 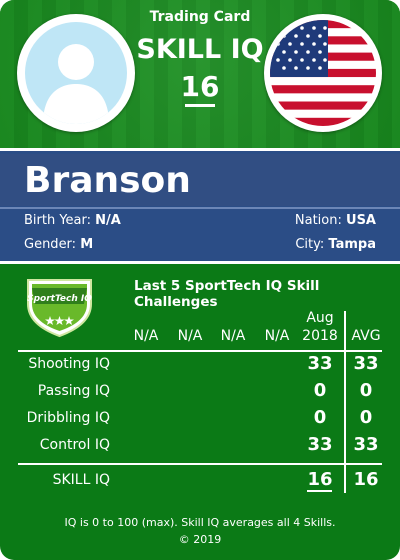 I want to click on cell-dribbling-aug: 0, so click(x=320, y=417).